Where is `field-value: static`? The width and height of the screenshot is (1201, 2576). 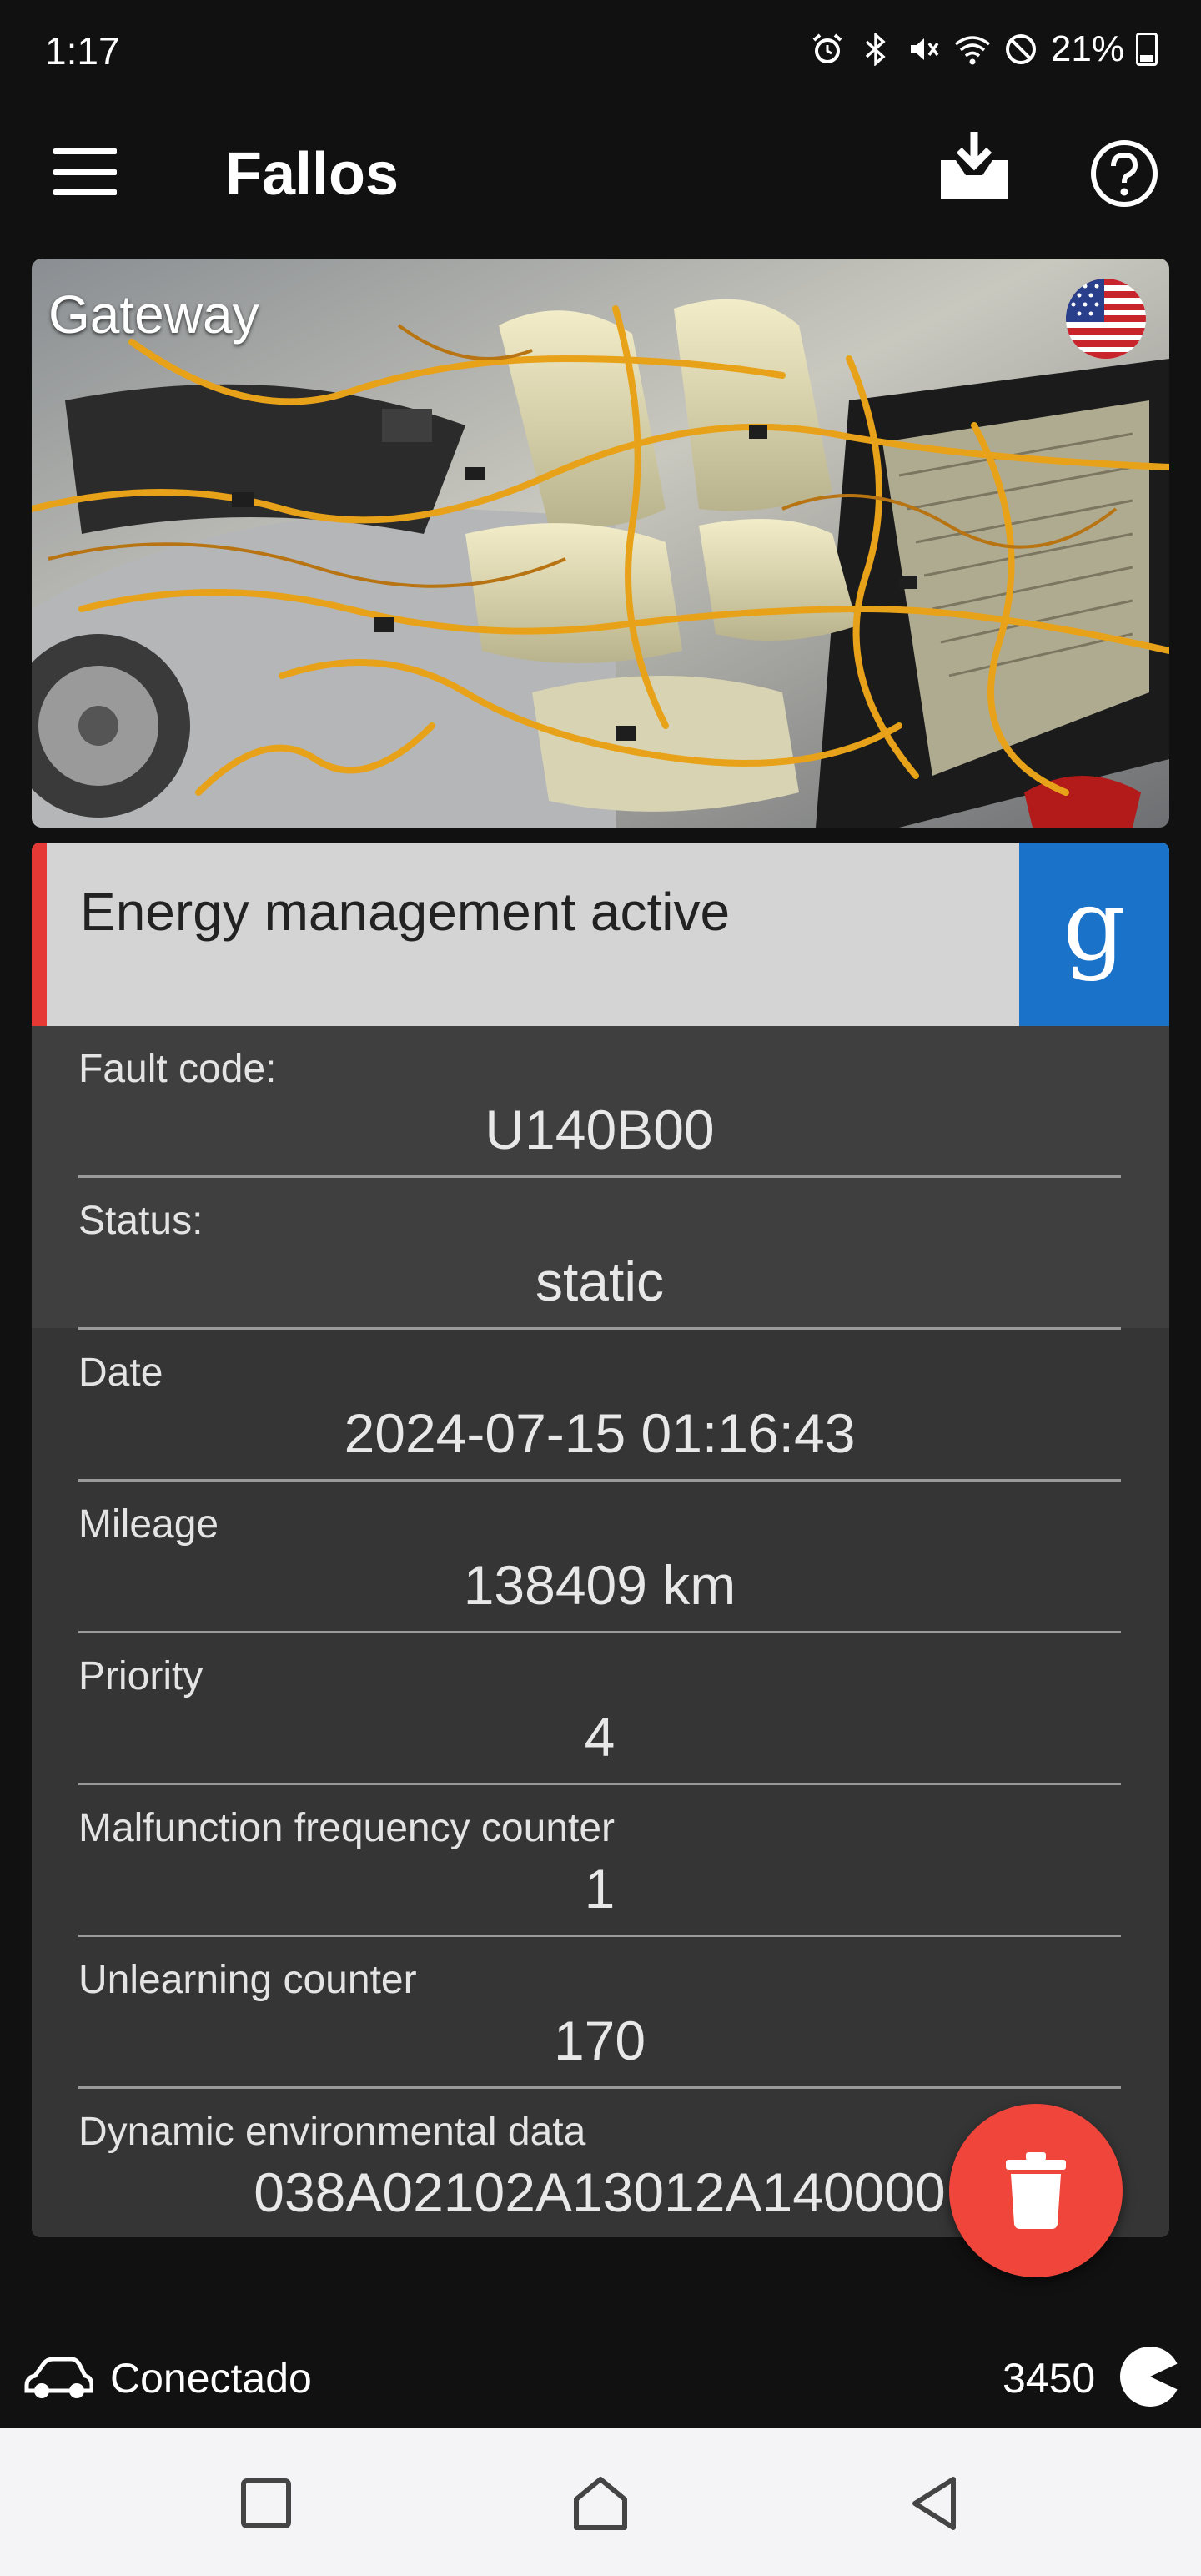 field-value: static is located at coordinates (600, 1281).